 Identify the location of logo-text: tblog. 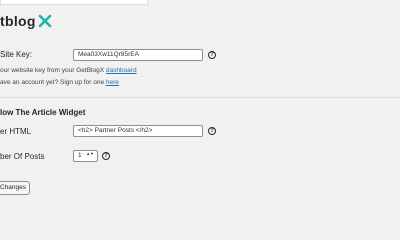
(18, 21).